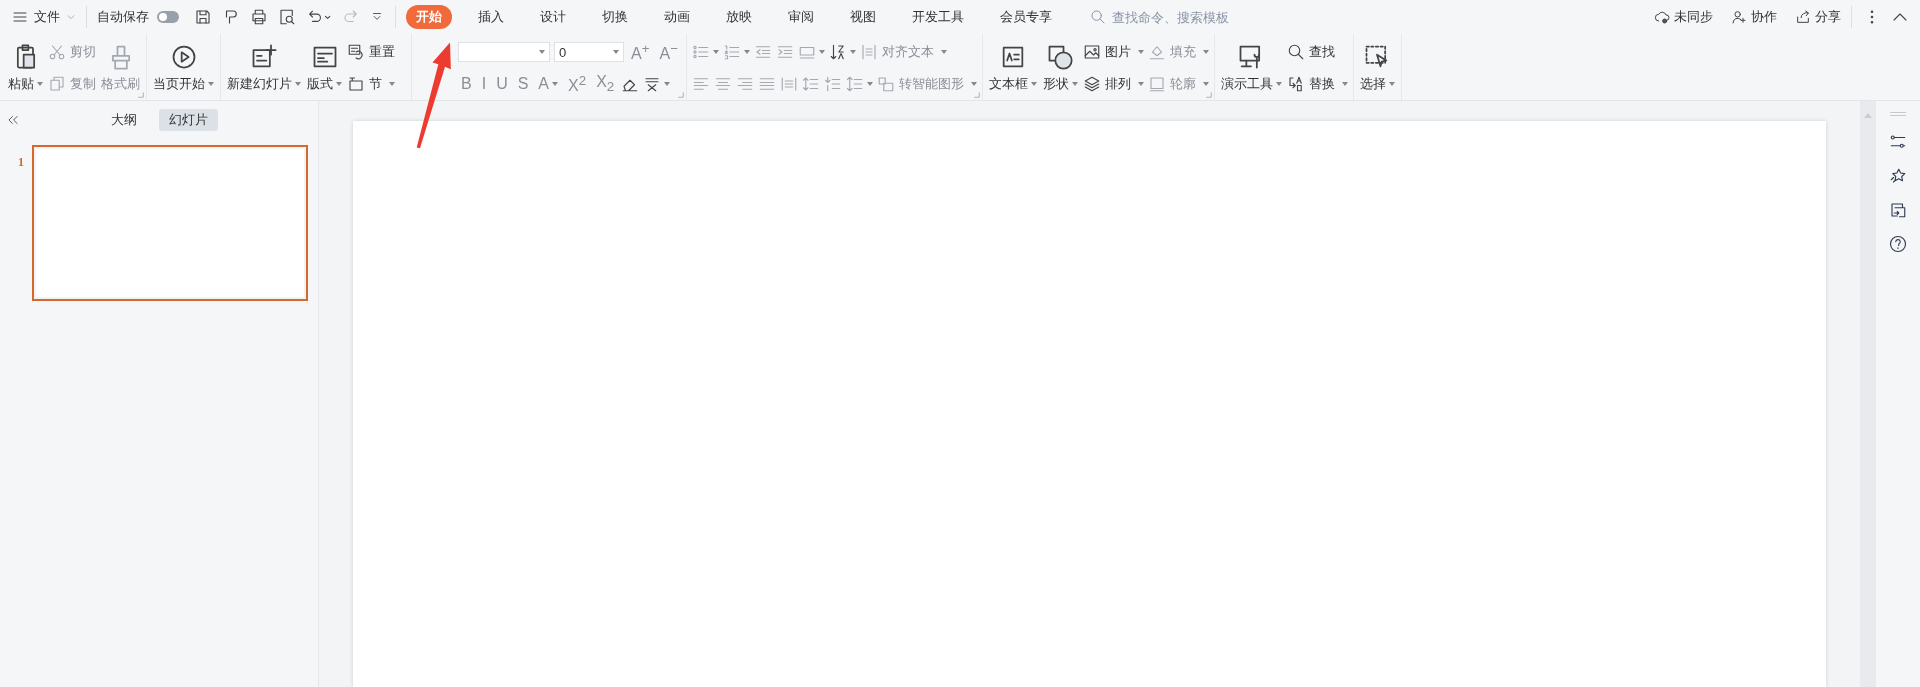  Describe the element at coordinates (700, 52) in the screenshot. I see `bullets-icon` at that location.